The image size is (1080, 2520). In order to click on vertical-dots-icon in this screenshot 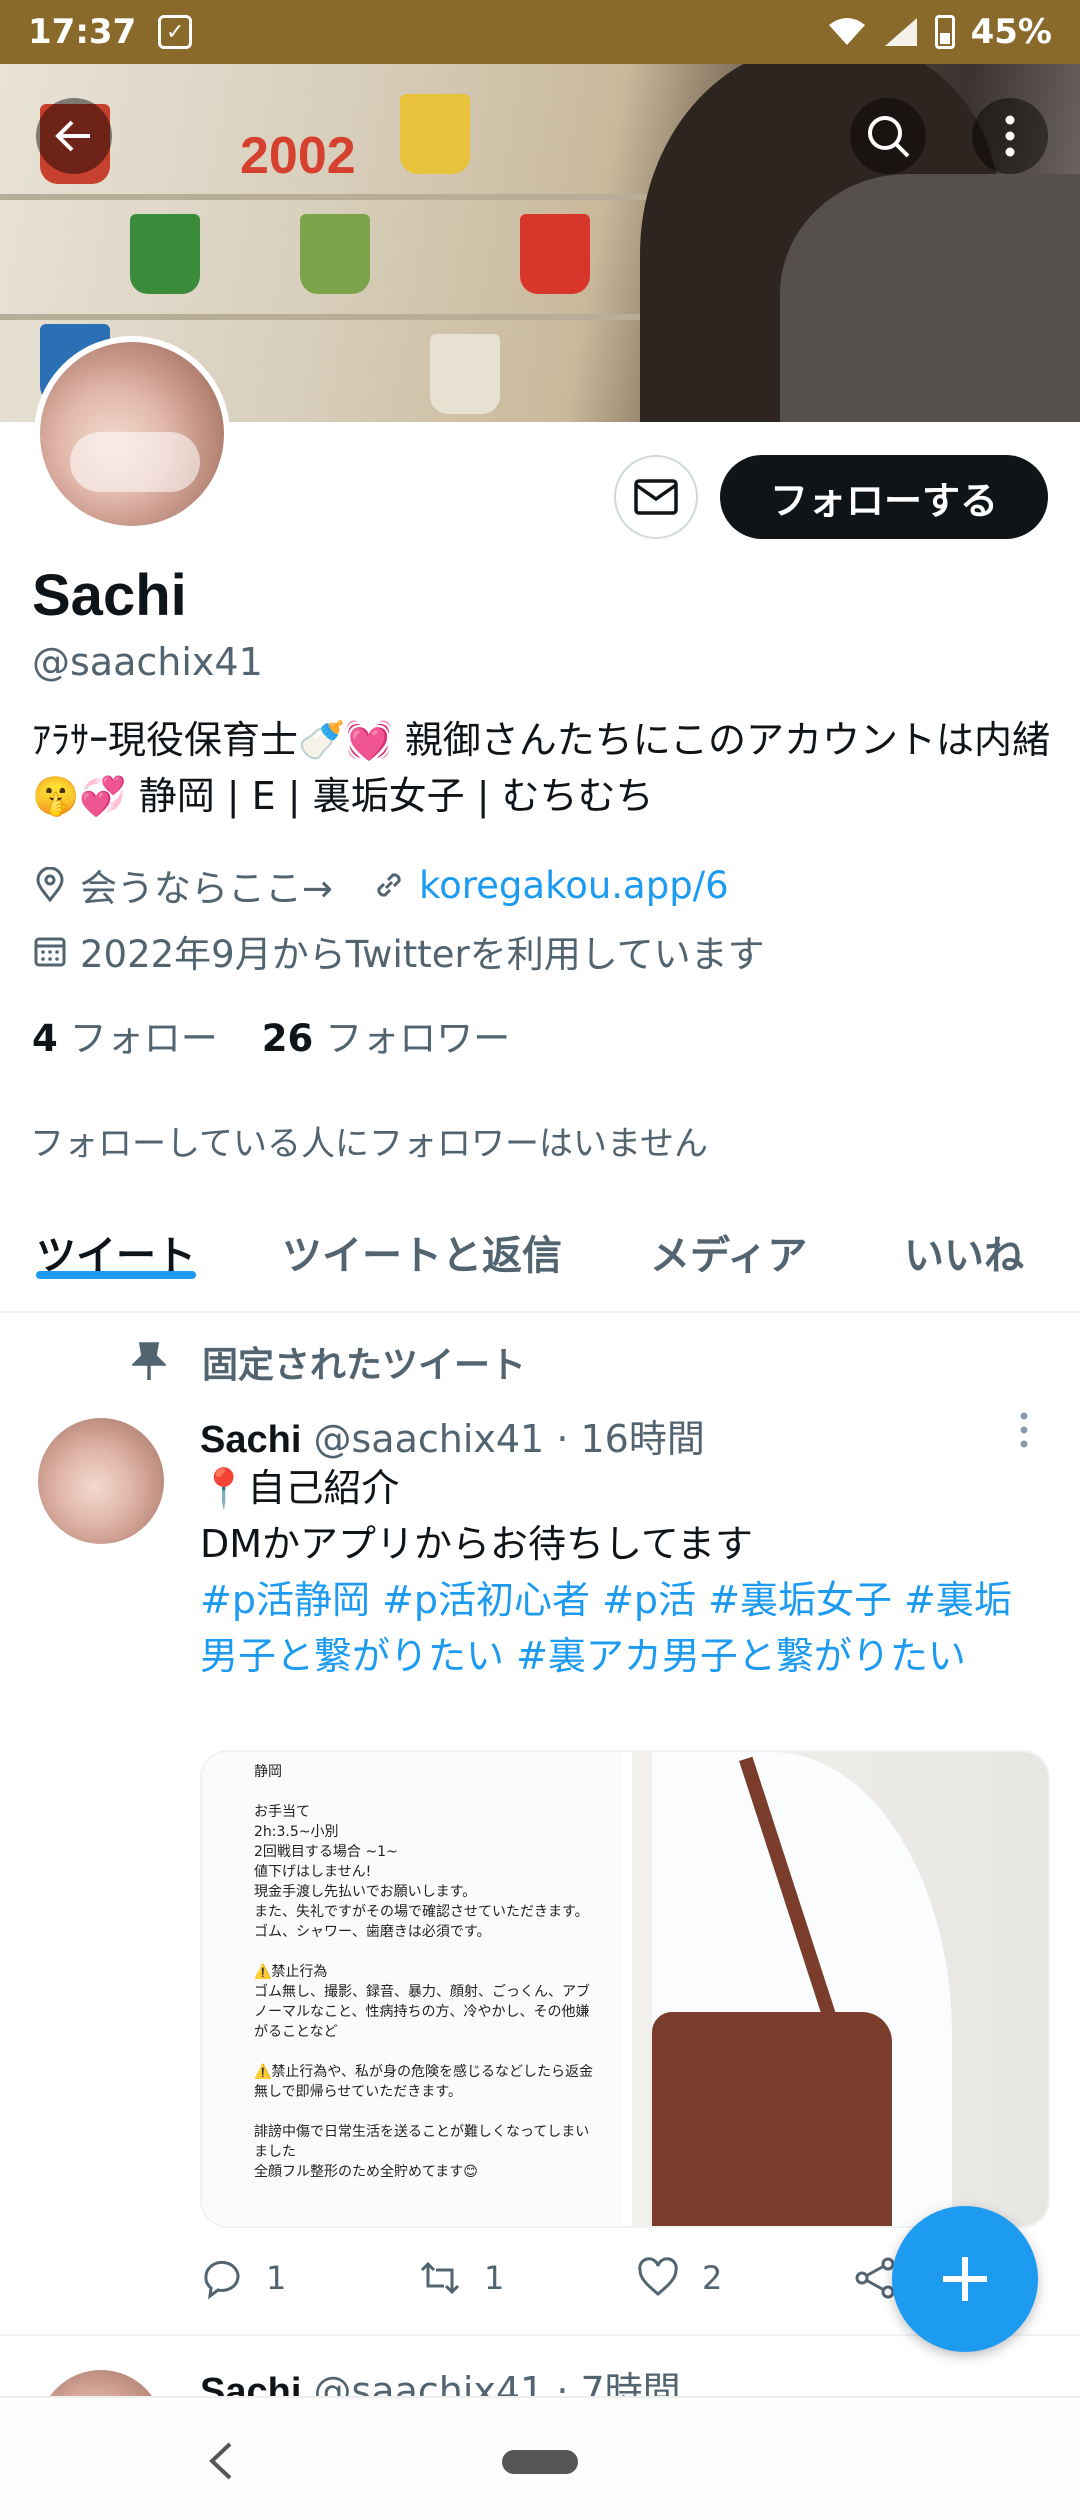, I will do `click(1010, 136)`.